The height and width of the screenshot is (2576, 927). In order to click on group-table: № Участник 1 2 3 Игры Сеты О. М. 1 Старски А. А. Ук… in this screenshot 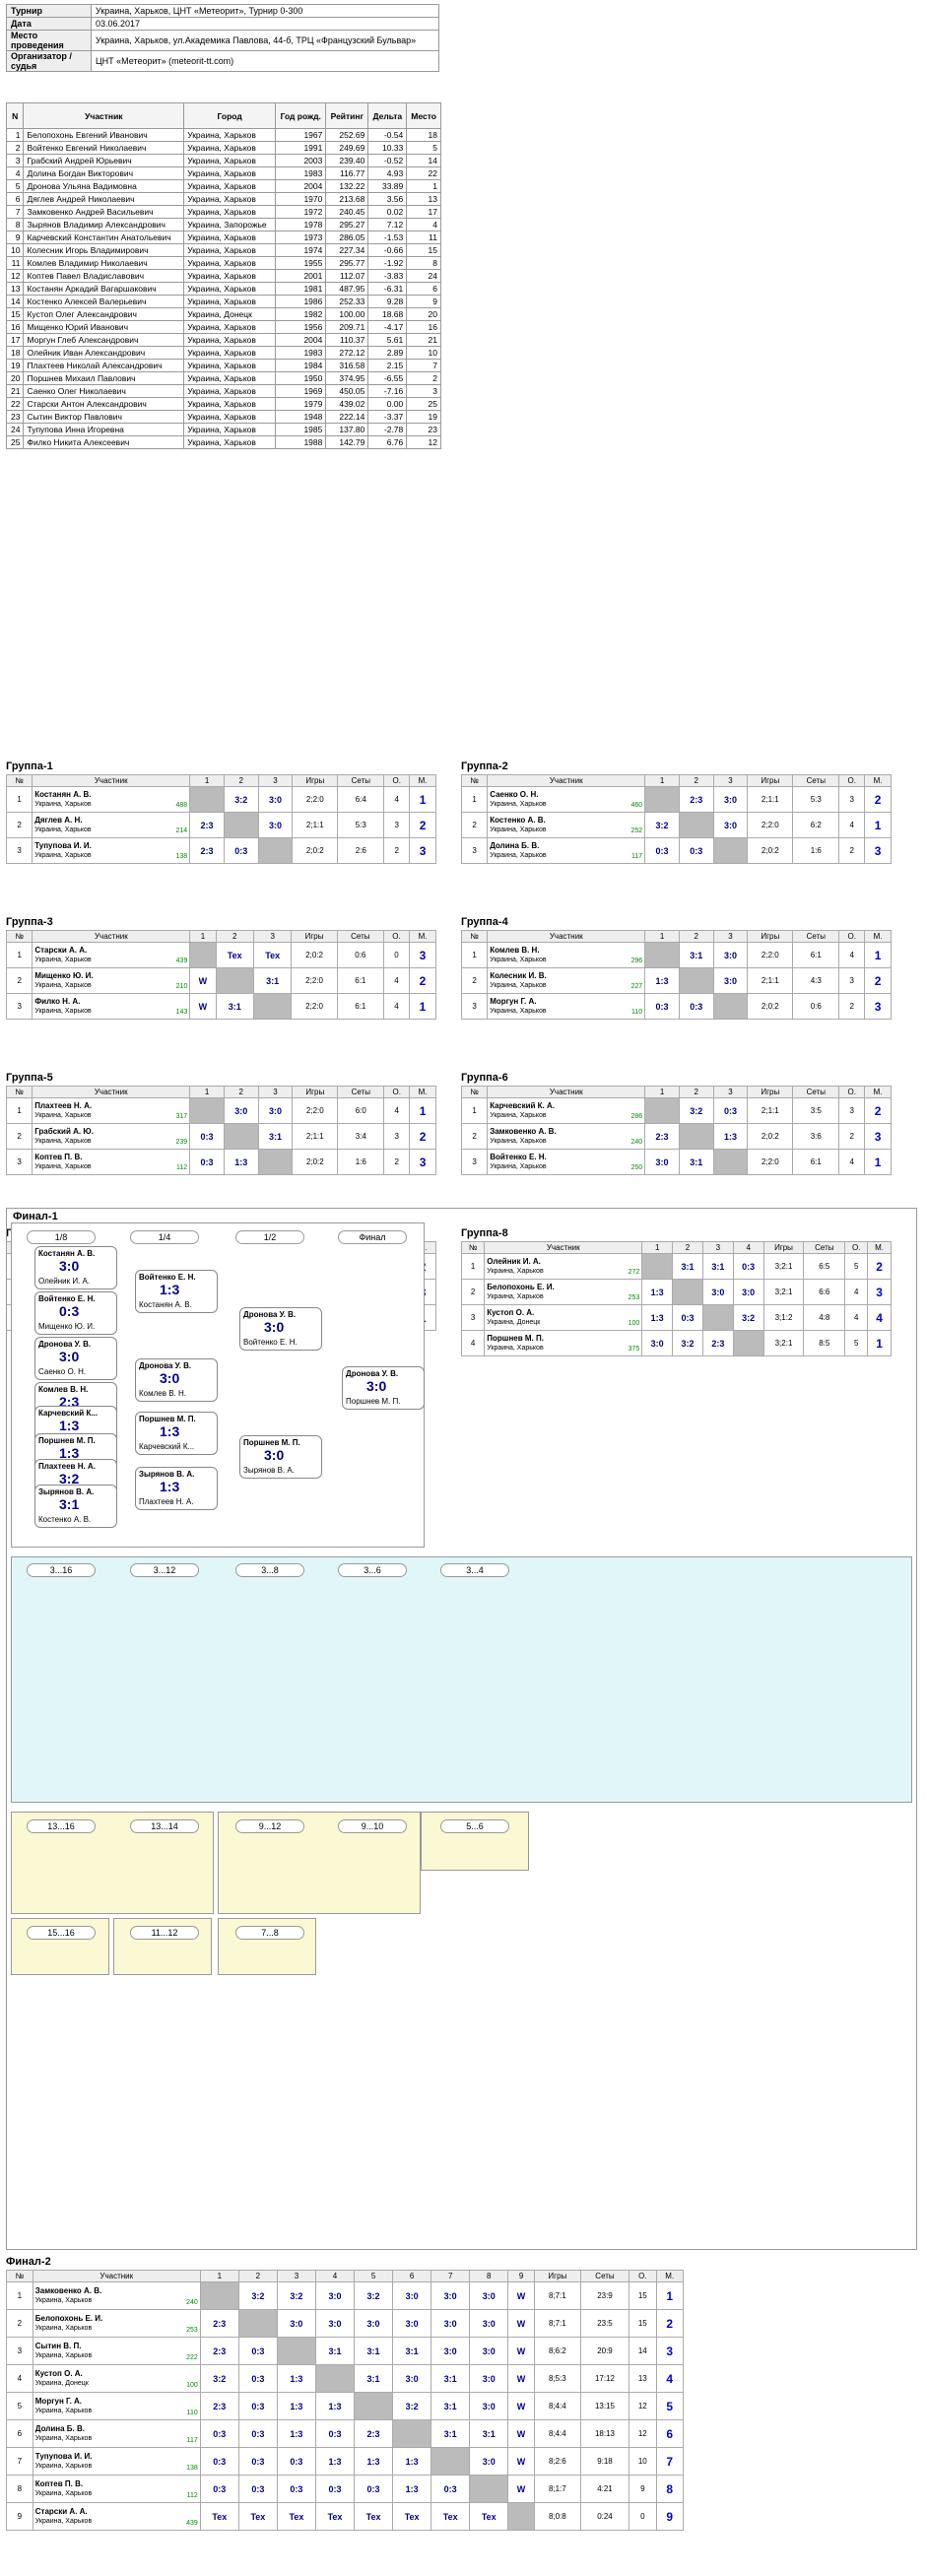, I will do `click(220, 975)`.